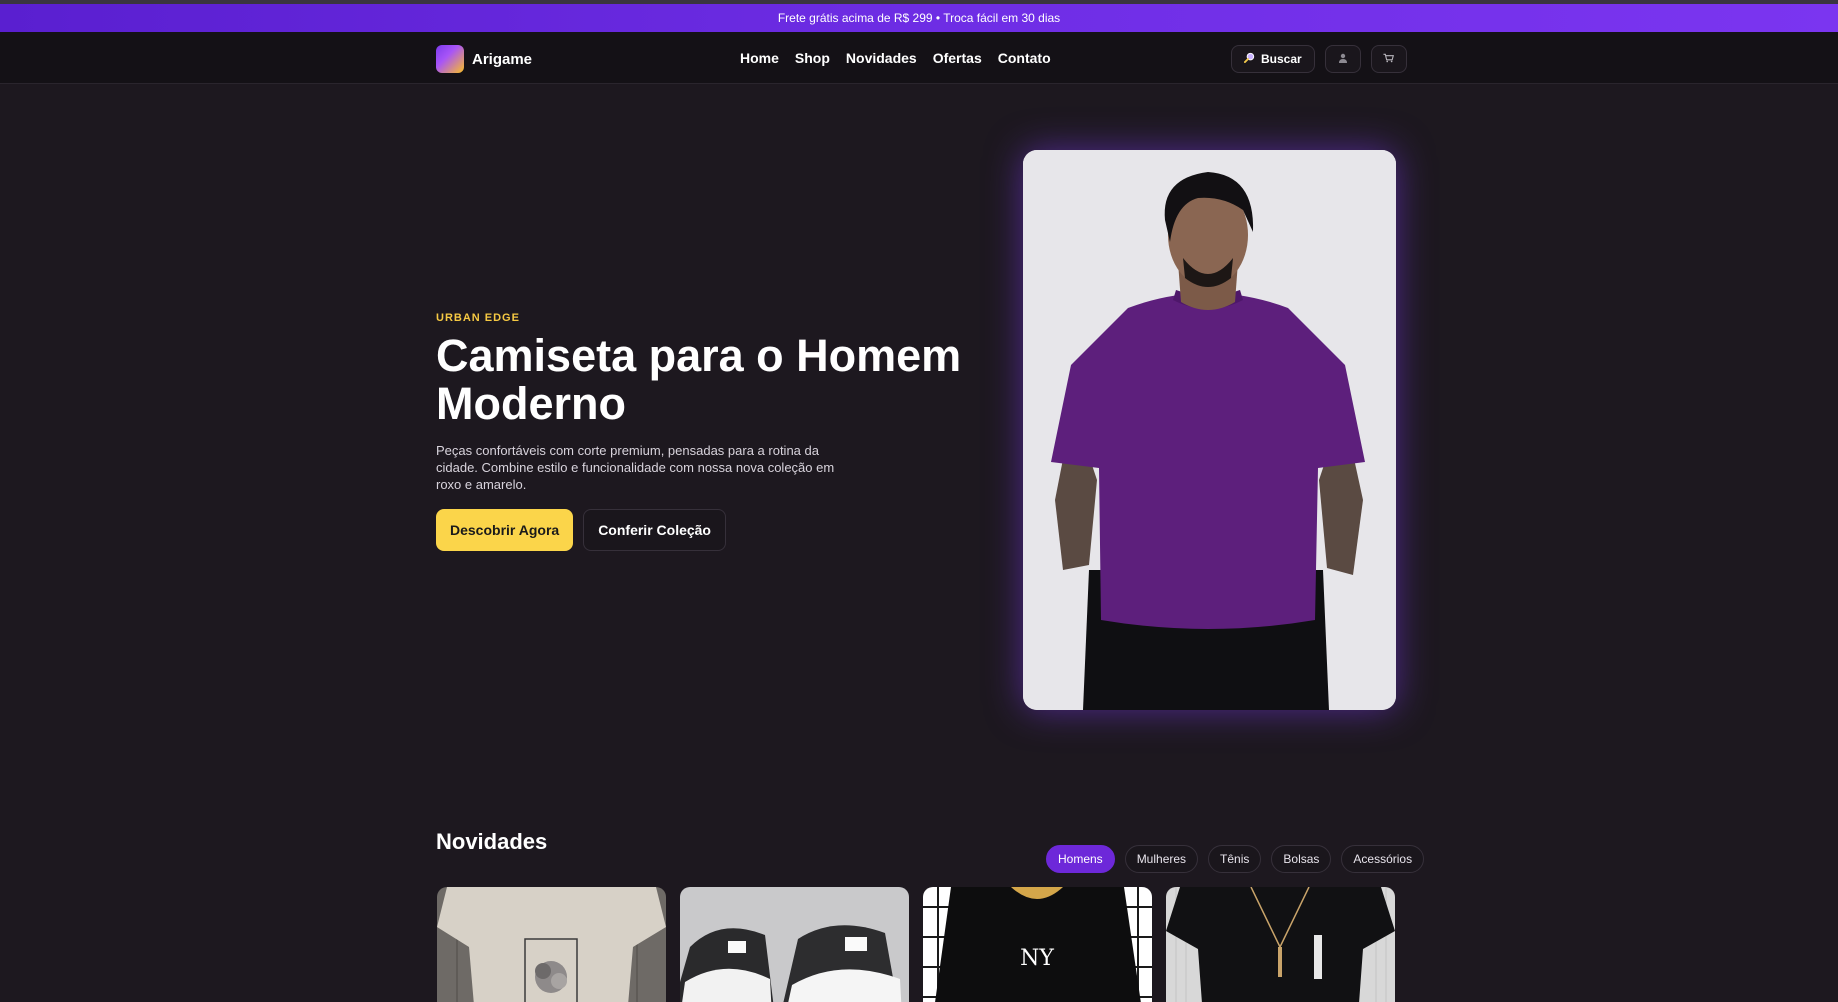 The width and height of the screenshot is (1838, 1002). I want to click on hero-product-image, so click(1209, 430).